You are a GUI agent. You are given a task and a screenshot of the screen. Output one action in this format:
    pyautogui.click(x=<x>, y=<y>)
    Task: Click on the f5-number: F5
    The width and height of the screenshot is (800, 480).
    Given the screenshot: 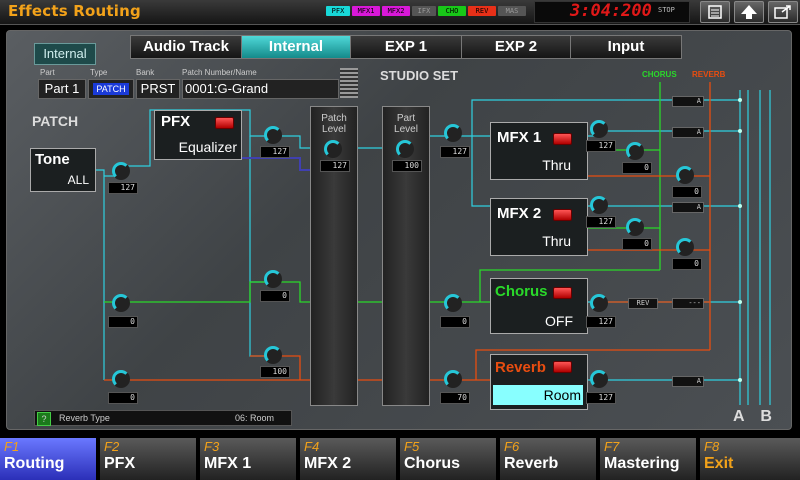 What is the action you would take?
    pyautogui.click(x=412, y=446)
    